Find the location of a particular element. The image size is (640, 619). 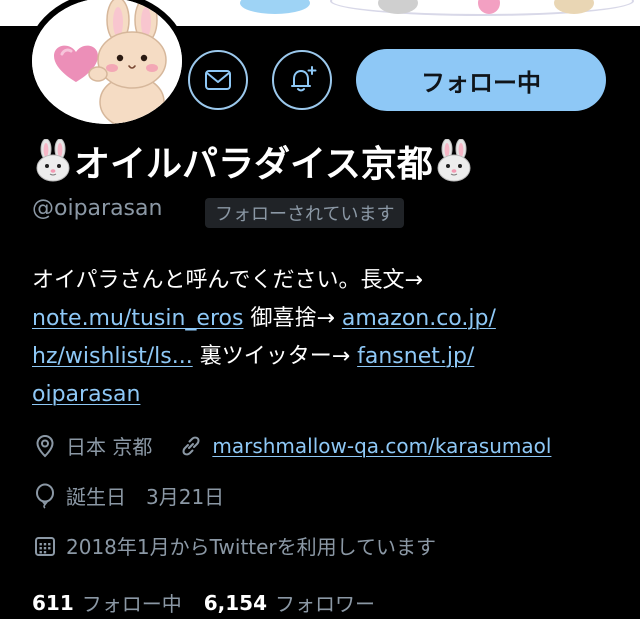

following-button: フォロー中 is located at coordinates (481, 80).